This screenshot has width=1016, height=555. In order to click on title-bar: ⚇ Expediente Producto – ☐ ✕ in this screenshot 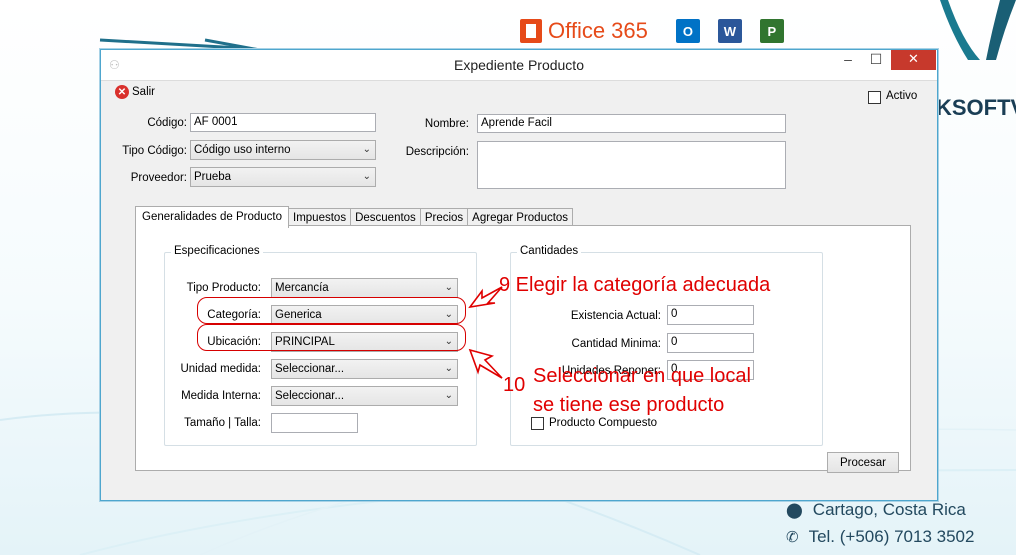, I will do `click(519, 65)`.